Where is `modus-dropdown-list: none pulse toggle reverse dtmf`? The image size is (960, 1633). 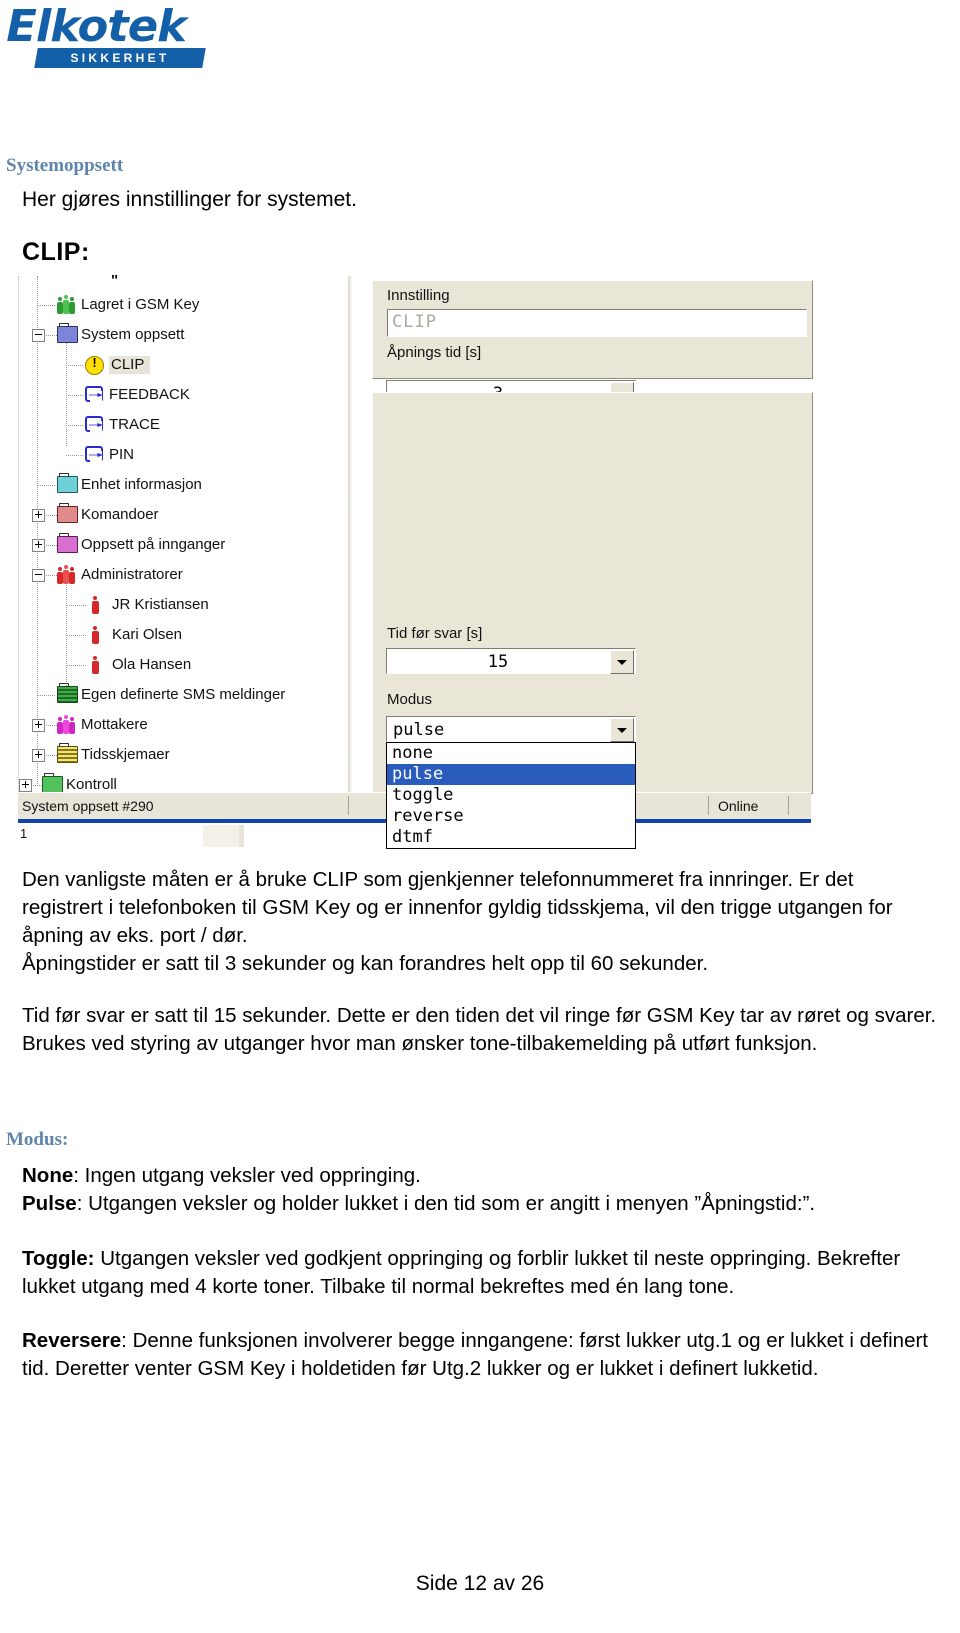
modus-dropdown-list: none pulse toggle reverse dtmf is located at coordinates (511, 795).